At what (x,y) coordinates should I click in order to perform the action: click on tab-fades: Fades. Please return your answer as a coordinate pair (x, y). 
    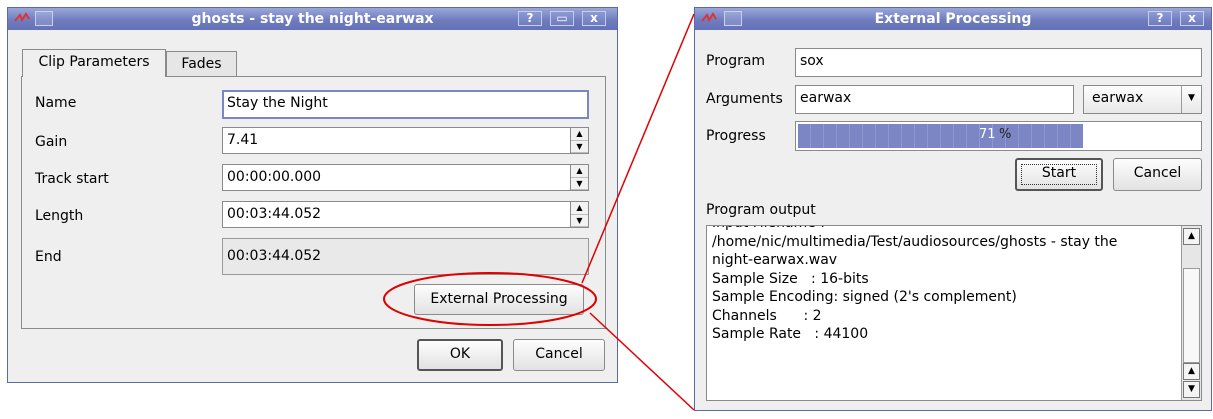
    Looking at the image, I should click on (201, 64).